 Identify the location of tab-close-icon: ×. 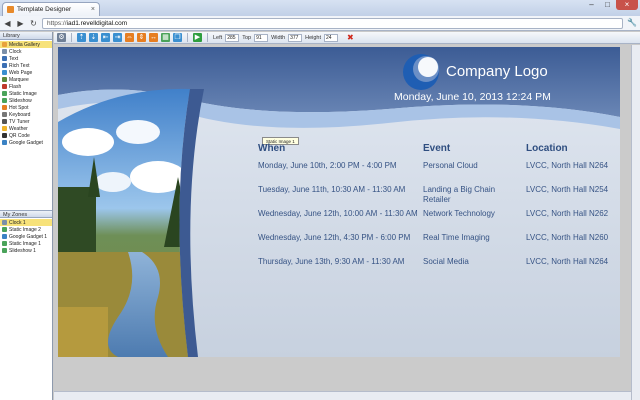
(93, 9).